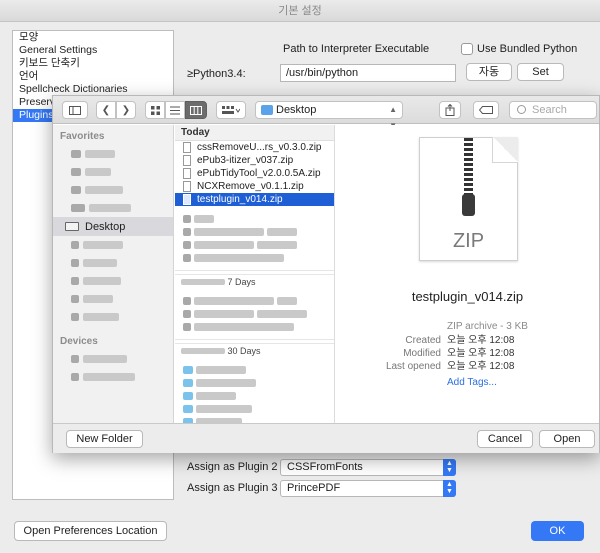  Describe the element at coordinates (232, 488) in the screenshot. I see `assign-plugin-3-label: Assign as Plugin 3` at that location.